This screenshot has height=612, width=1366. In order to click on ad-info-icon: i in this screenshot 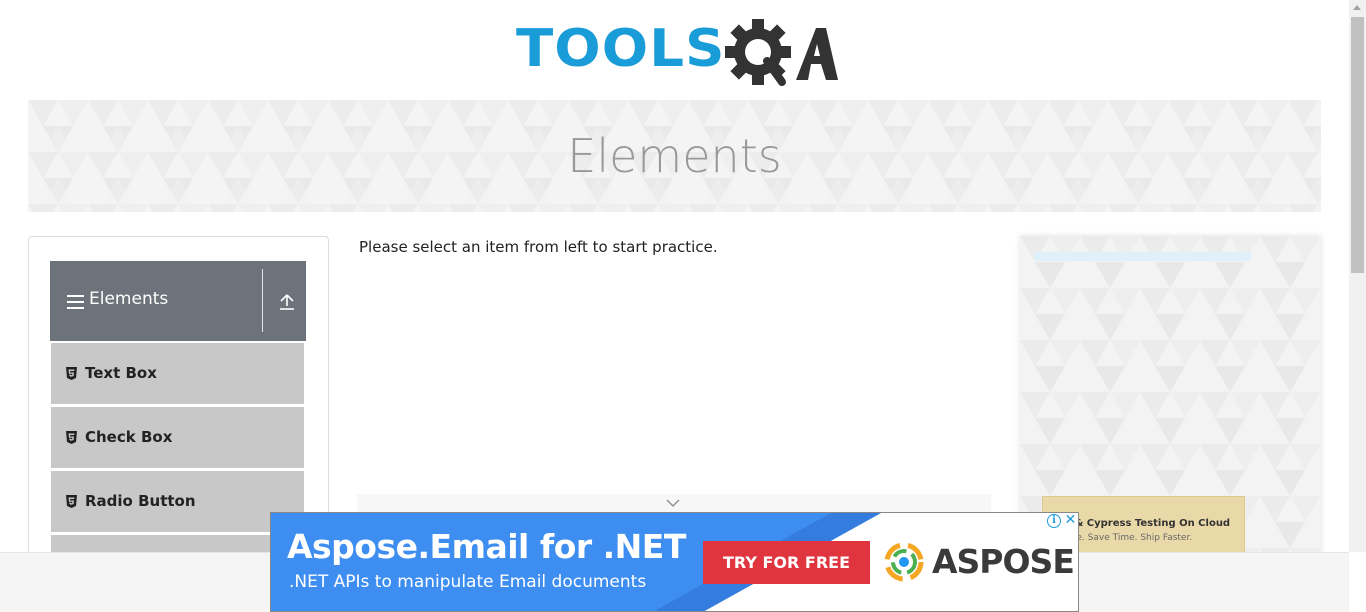, I will do `click(1054, 521)`.